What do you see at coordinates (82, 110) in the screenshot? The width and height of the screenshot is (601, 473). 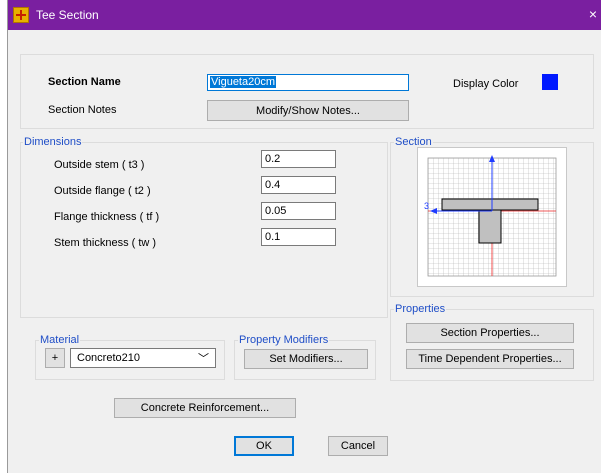 I see `section-notes-label: Section Notes` at bounding box center [82, 110].